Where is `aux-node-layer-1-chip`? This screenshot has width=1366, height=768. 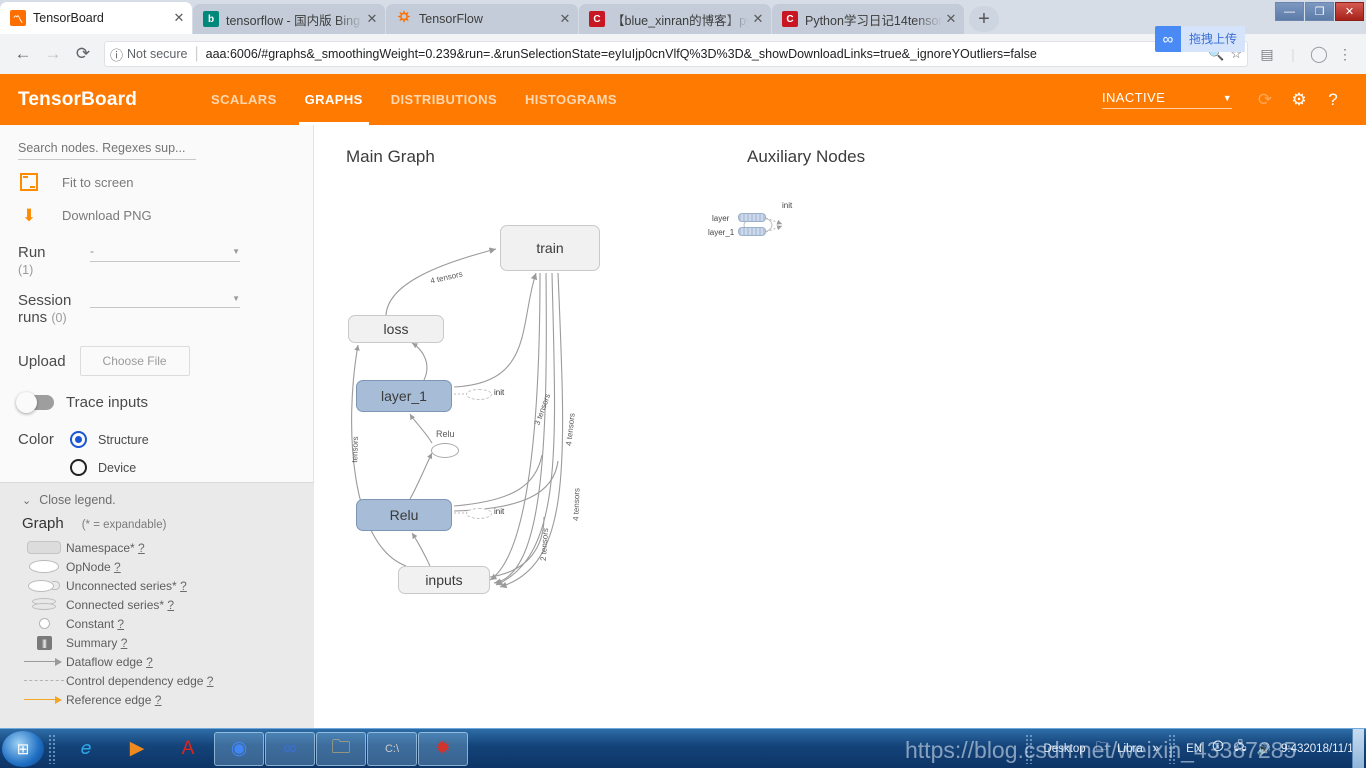 aux-node-layer-1-chip is located at coordinates (752, 231).